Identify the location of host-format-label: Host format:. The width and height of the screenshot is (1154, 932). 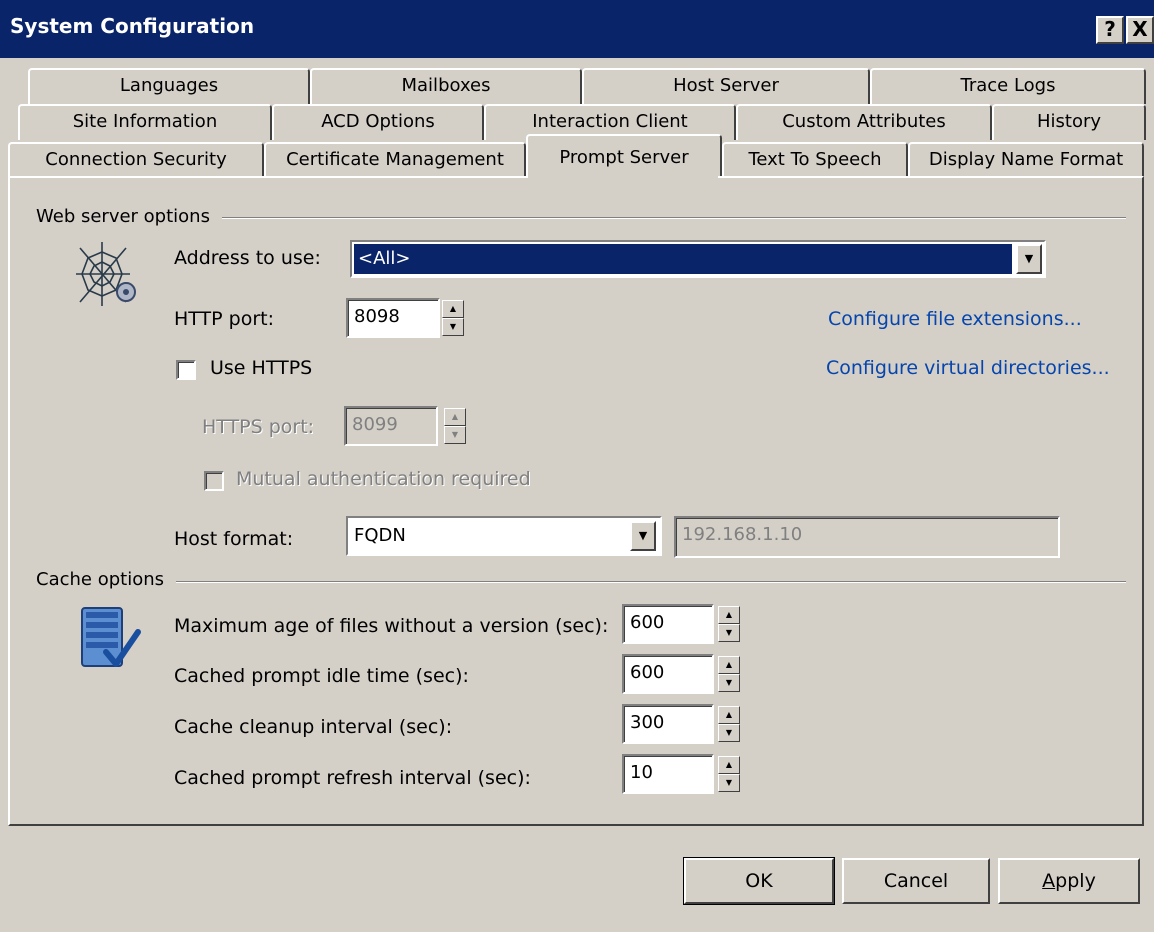
(234, 539).